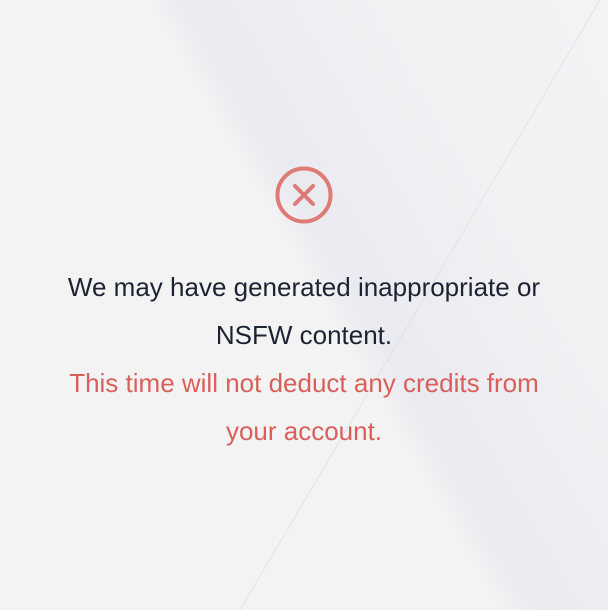  I want to click on warning-message-line-1: We may have generated inappropriate or, so click(304, 287).